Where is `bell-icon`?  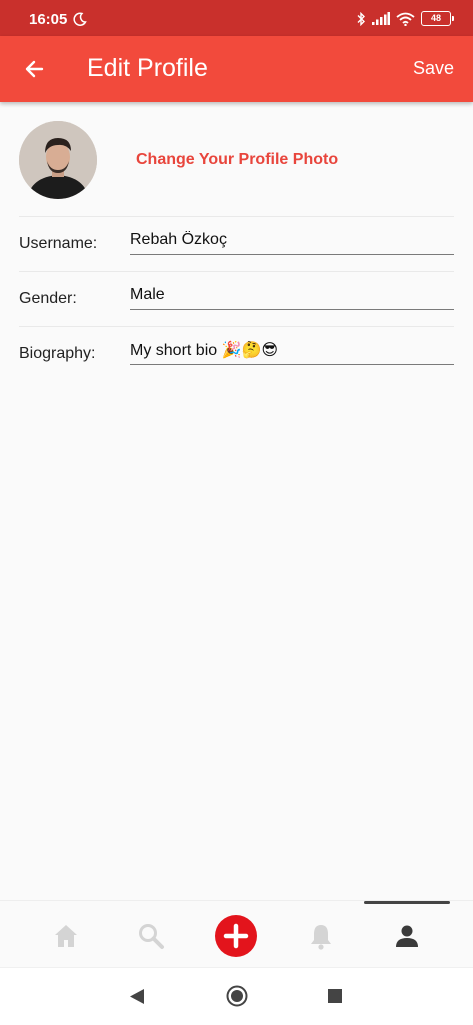
bell-icon is located at coordinates (321, 936).